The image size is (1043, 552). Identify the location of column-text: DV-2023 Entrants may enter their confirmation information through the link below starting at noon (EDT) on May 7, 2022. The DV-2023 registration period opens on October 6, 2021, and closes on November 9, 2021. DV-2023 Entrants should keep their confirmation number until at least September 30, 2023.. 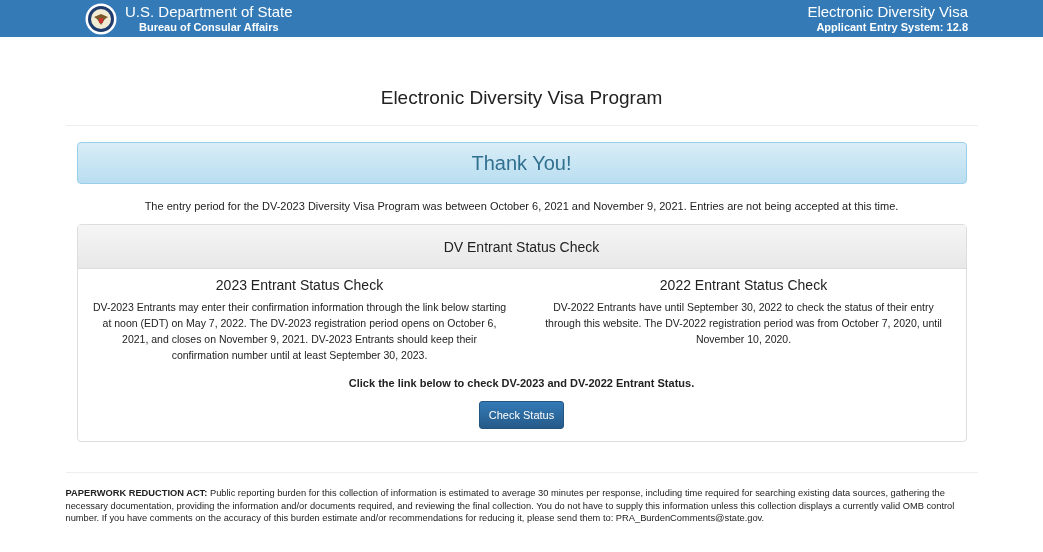
(299, 331).